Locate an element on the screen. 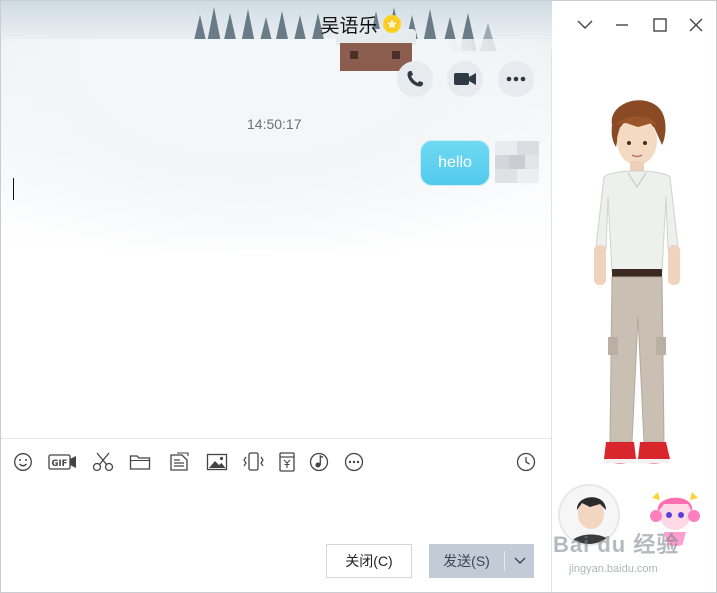 Image resolution: width=717 pixels, height=593 pixels. avatar is located at coordinates (517, 162).